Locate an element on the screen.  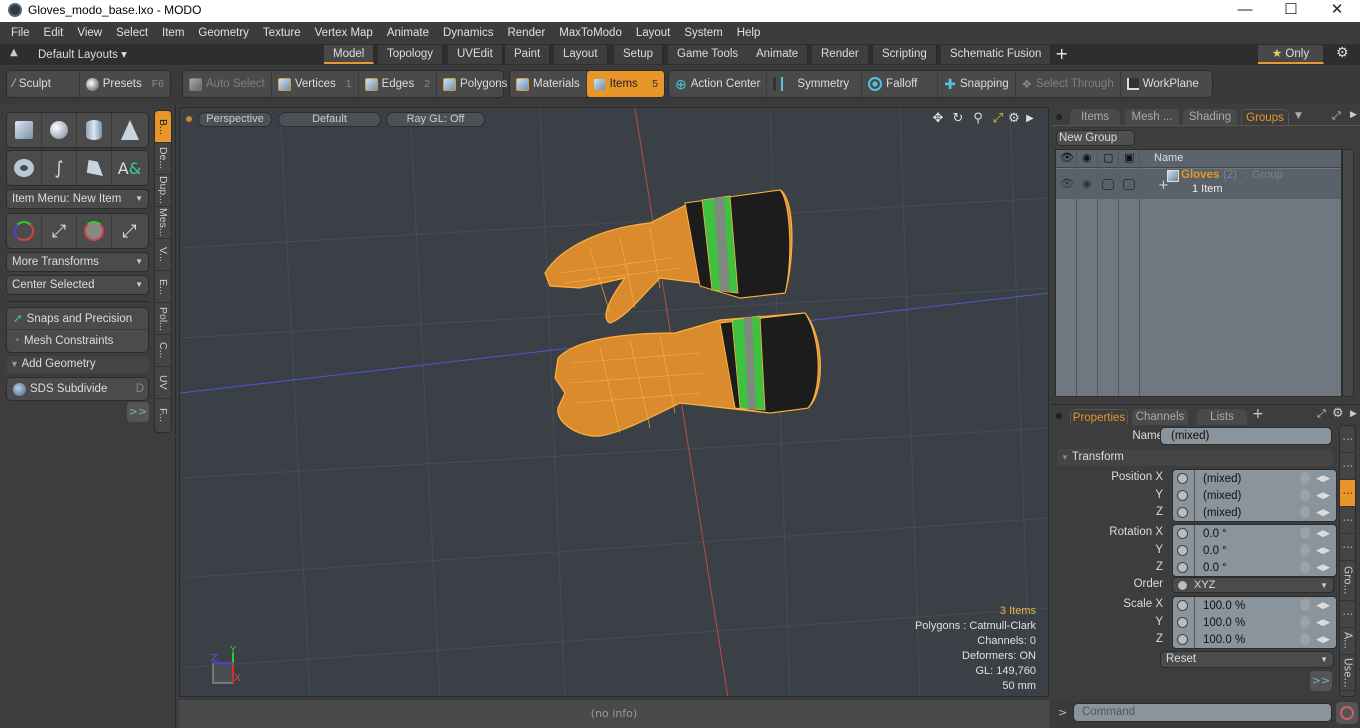
item-menu-dropdown: Item Menu: New Item ▼ is located at coordinates (77, 199).